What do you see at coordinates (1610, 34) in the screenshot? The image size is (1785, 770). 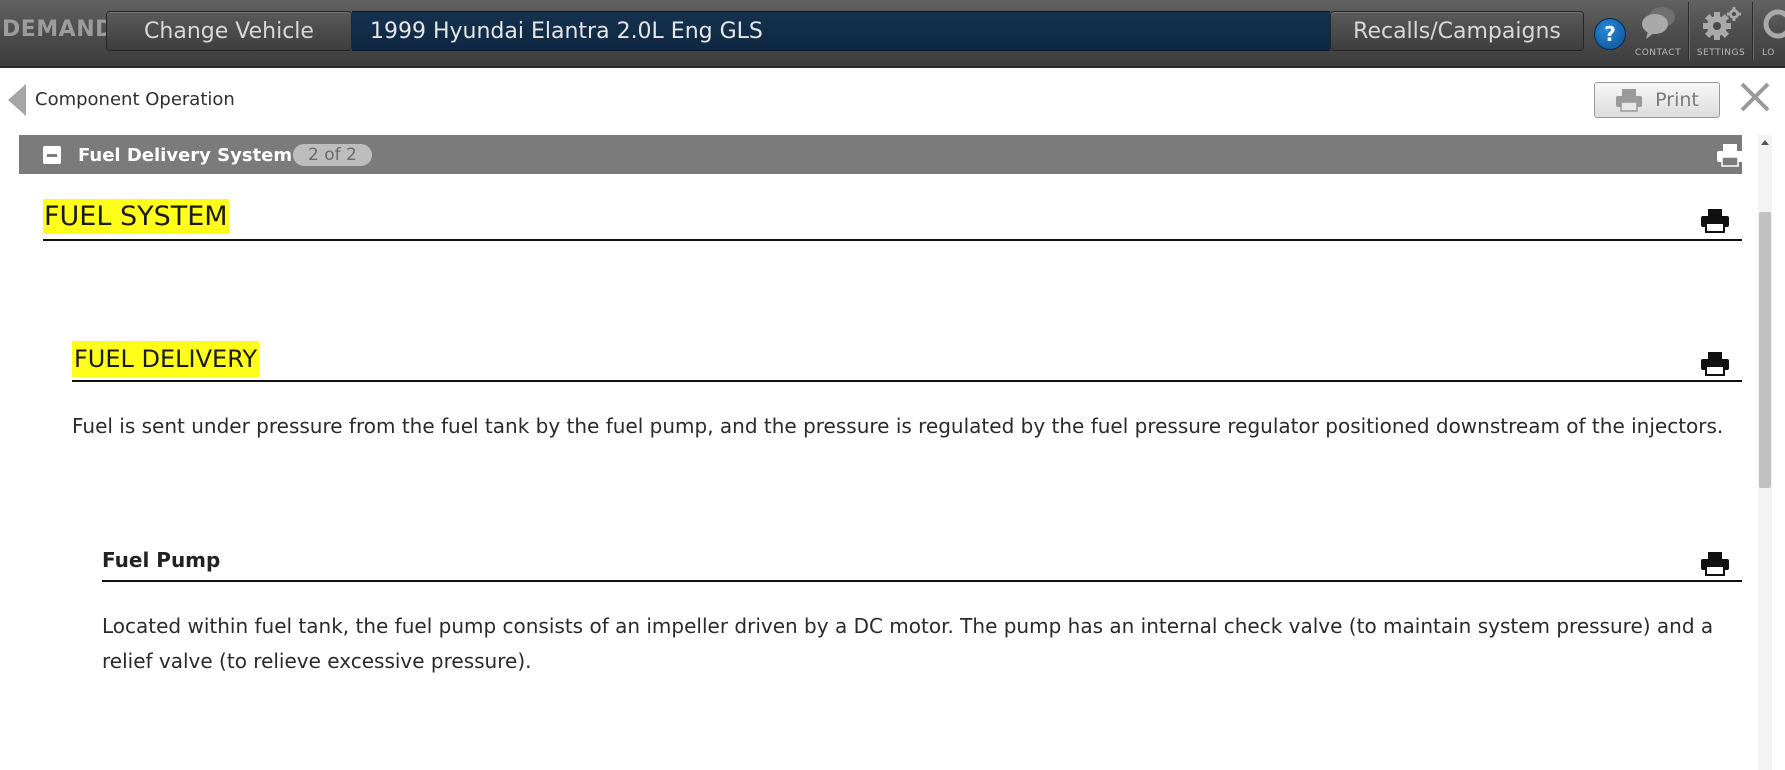 I see `help-icon: ?` at bounding box center [1610, 34].